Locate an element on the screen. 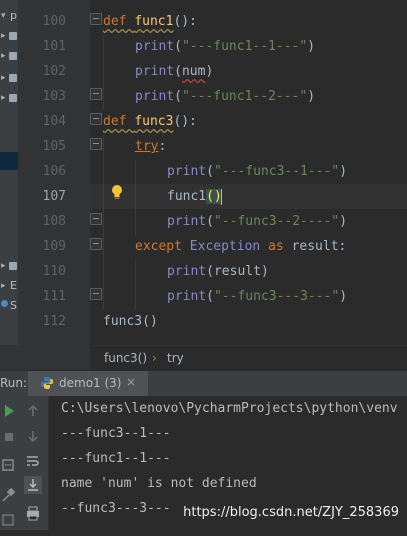 The height and width of the screenshot is (536, 407). code-line-101: print("---func1--1---") is located at coordinates (225, 46).